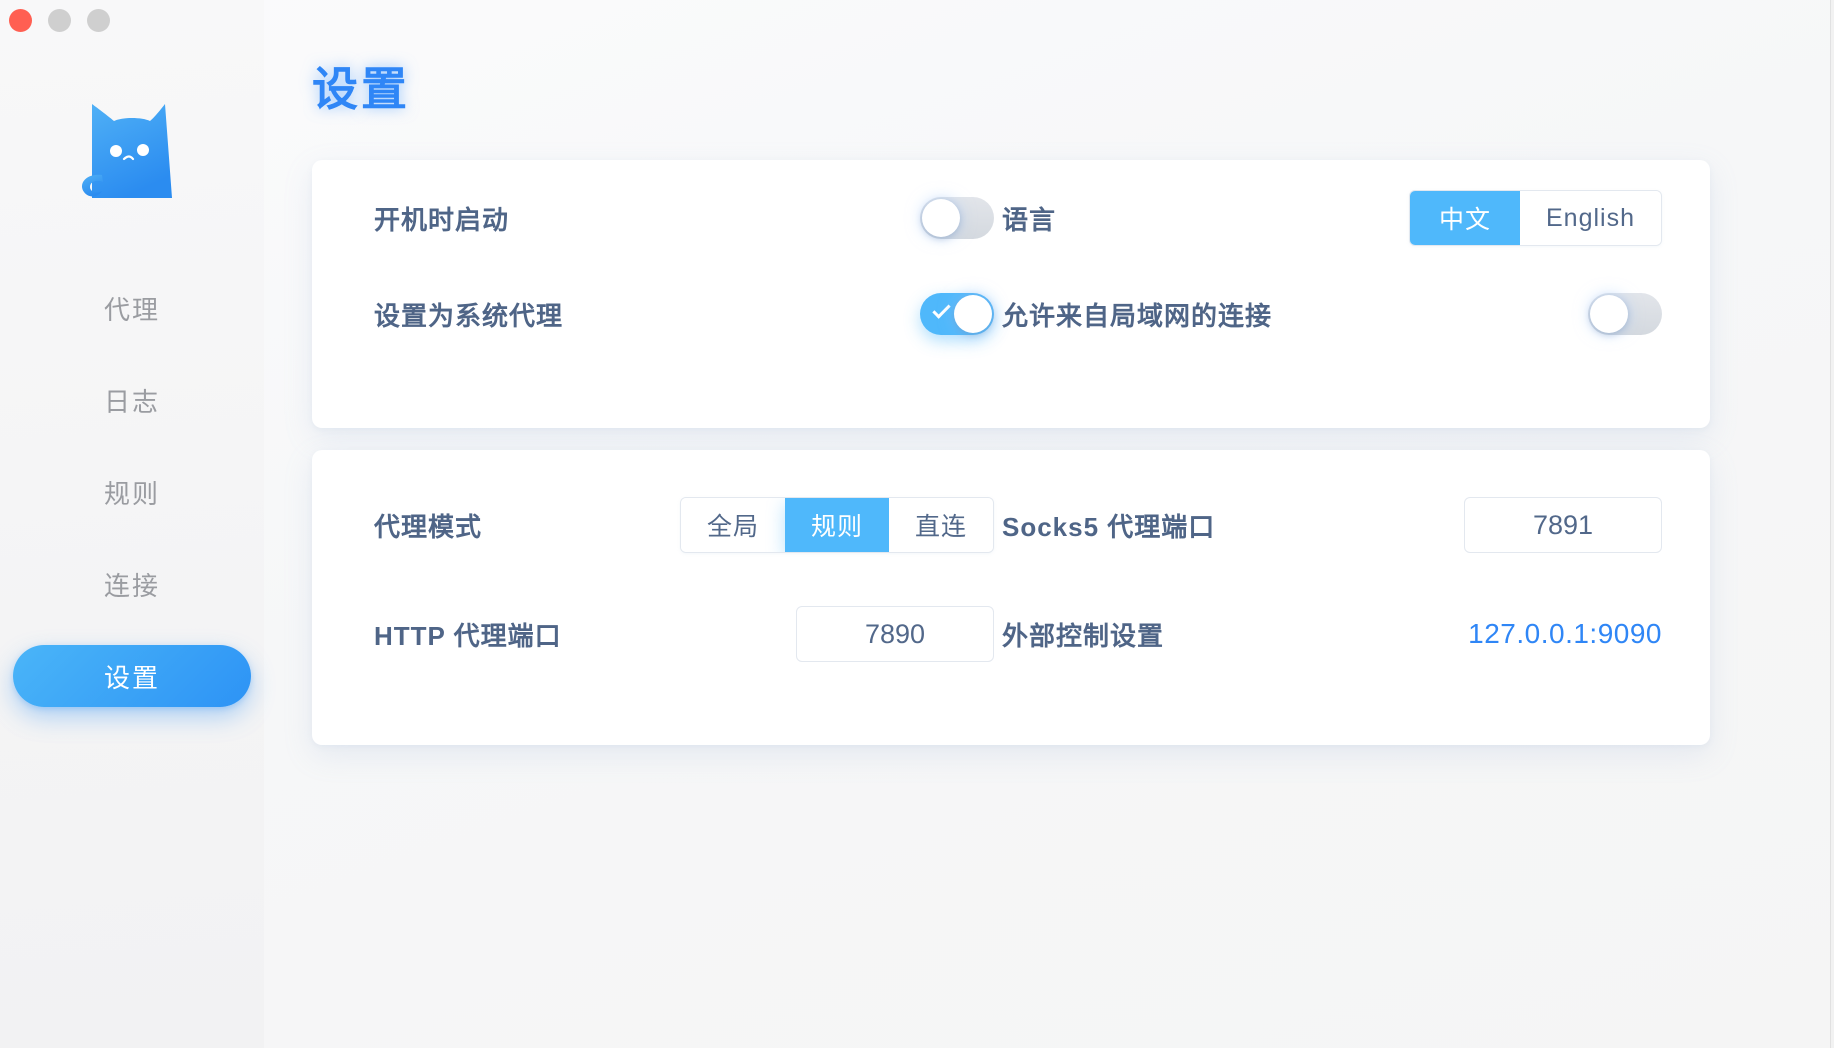 The image size is (1834, 1048). I want to click on window-right-hairline, so click(1830, 524).